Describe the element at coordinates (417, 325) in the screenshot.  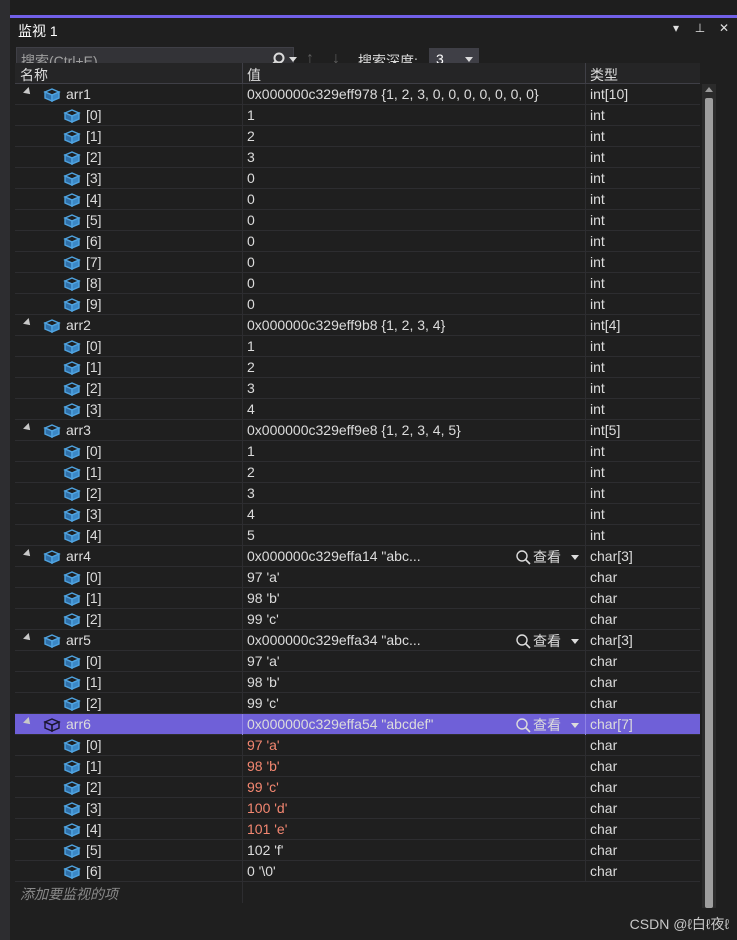
I see `item-value: 0x000000c329eff9b8 {1, 2, 3, 4}` at that location.